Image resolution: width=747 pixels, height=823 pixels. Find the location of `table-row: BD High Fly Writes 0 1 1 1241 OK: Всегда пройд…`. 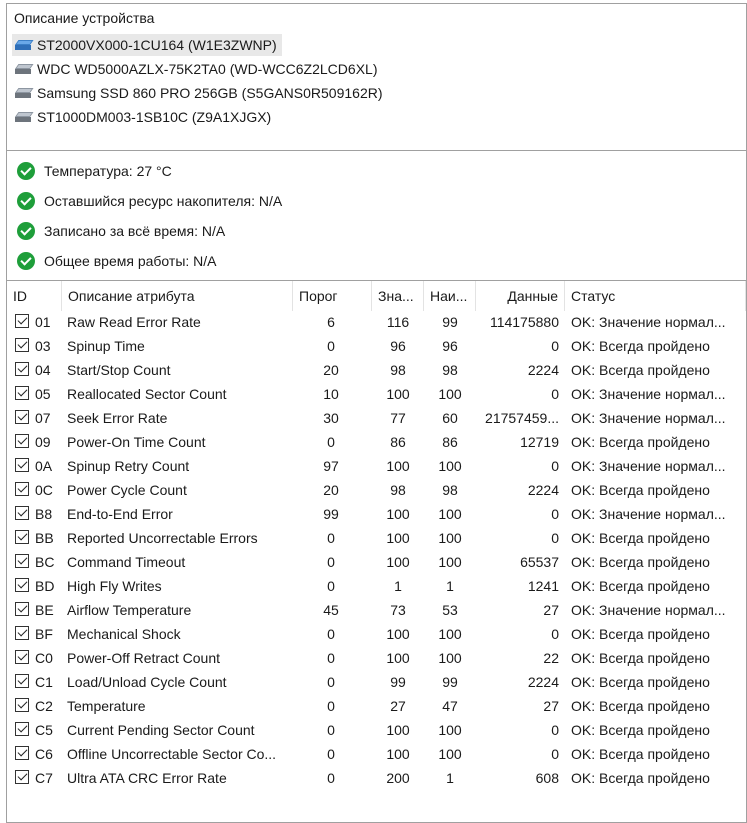

table-row: BD High Fly Writes 0 1 1 1241 OK: Всегда пройд… is located at coordinates (376, 586).